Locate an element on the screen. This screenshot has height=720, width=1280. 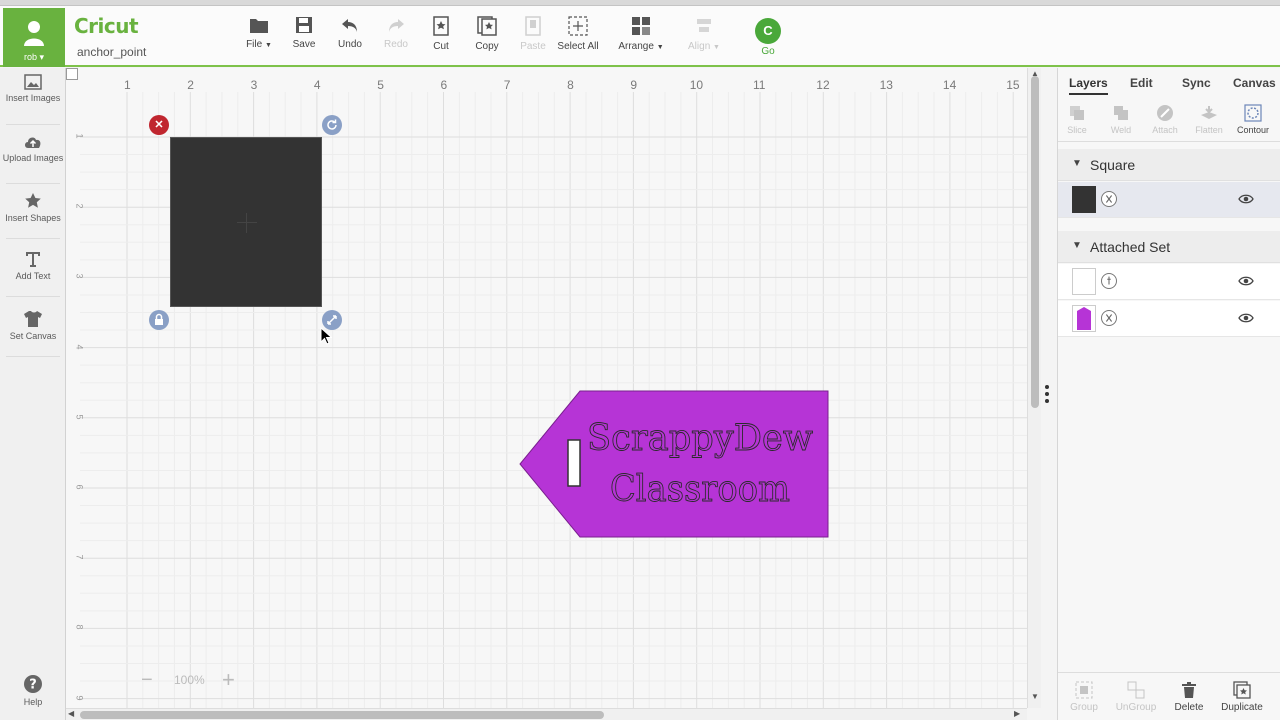
arrange-icon is located at coordinates (641, 26).